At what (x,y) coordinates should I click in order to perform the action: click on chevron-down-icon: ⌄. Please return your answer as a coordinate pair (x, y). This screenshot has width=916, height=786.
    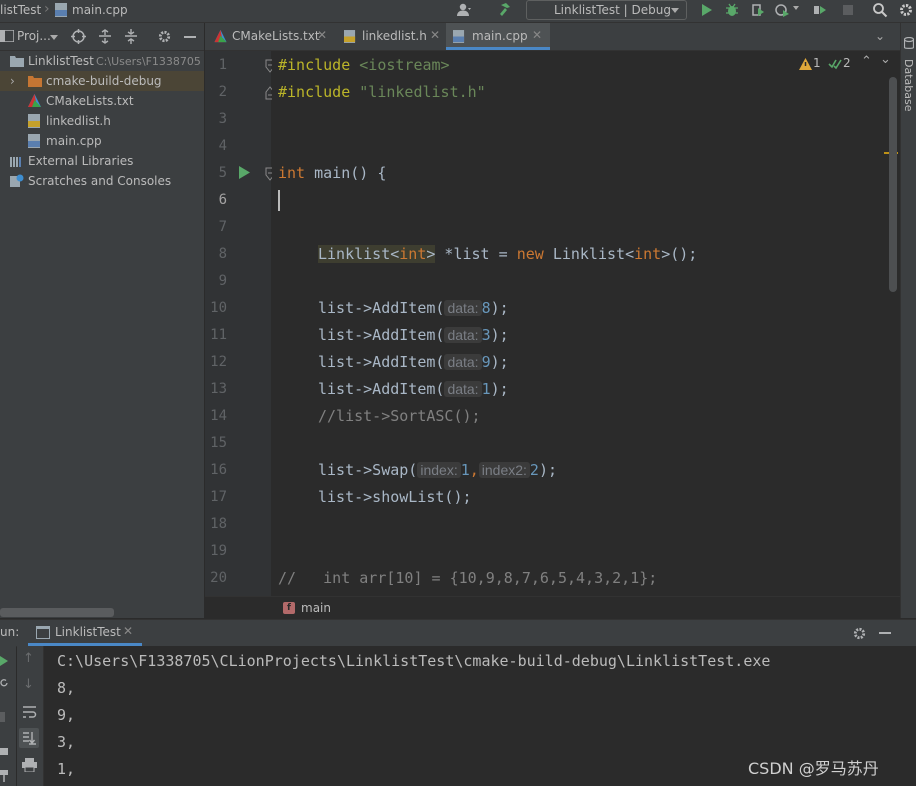
    Looking at the image, I should click on (885, 59).